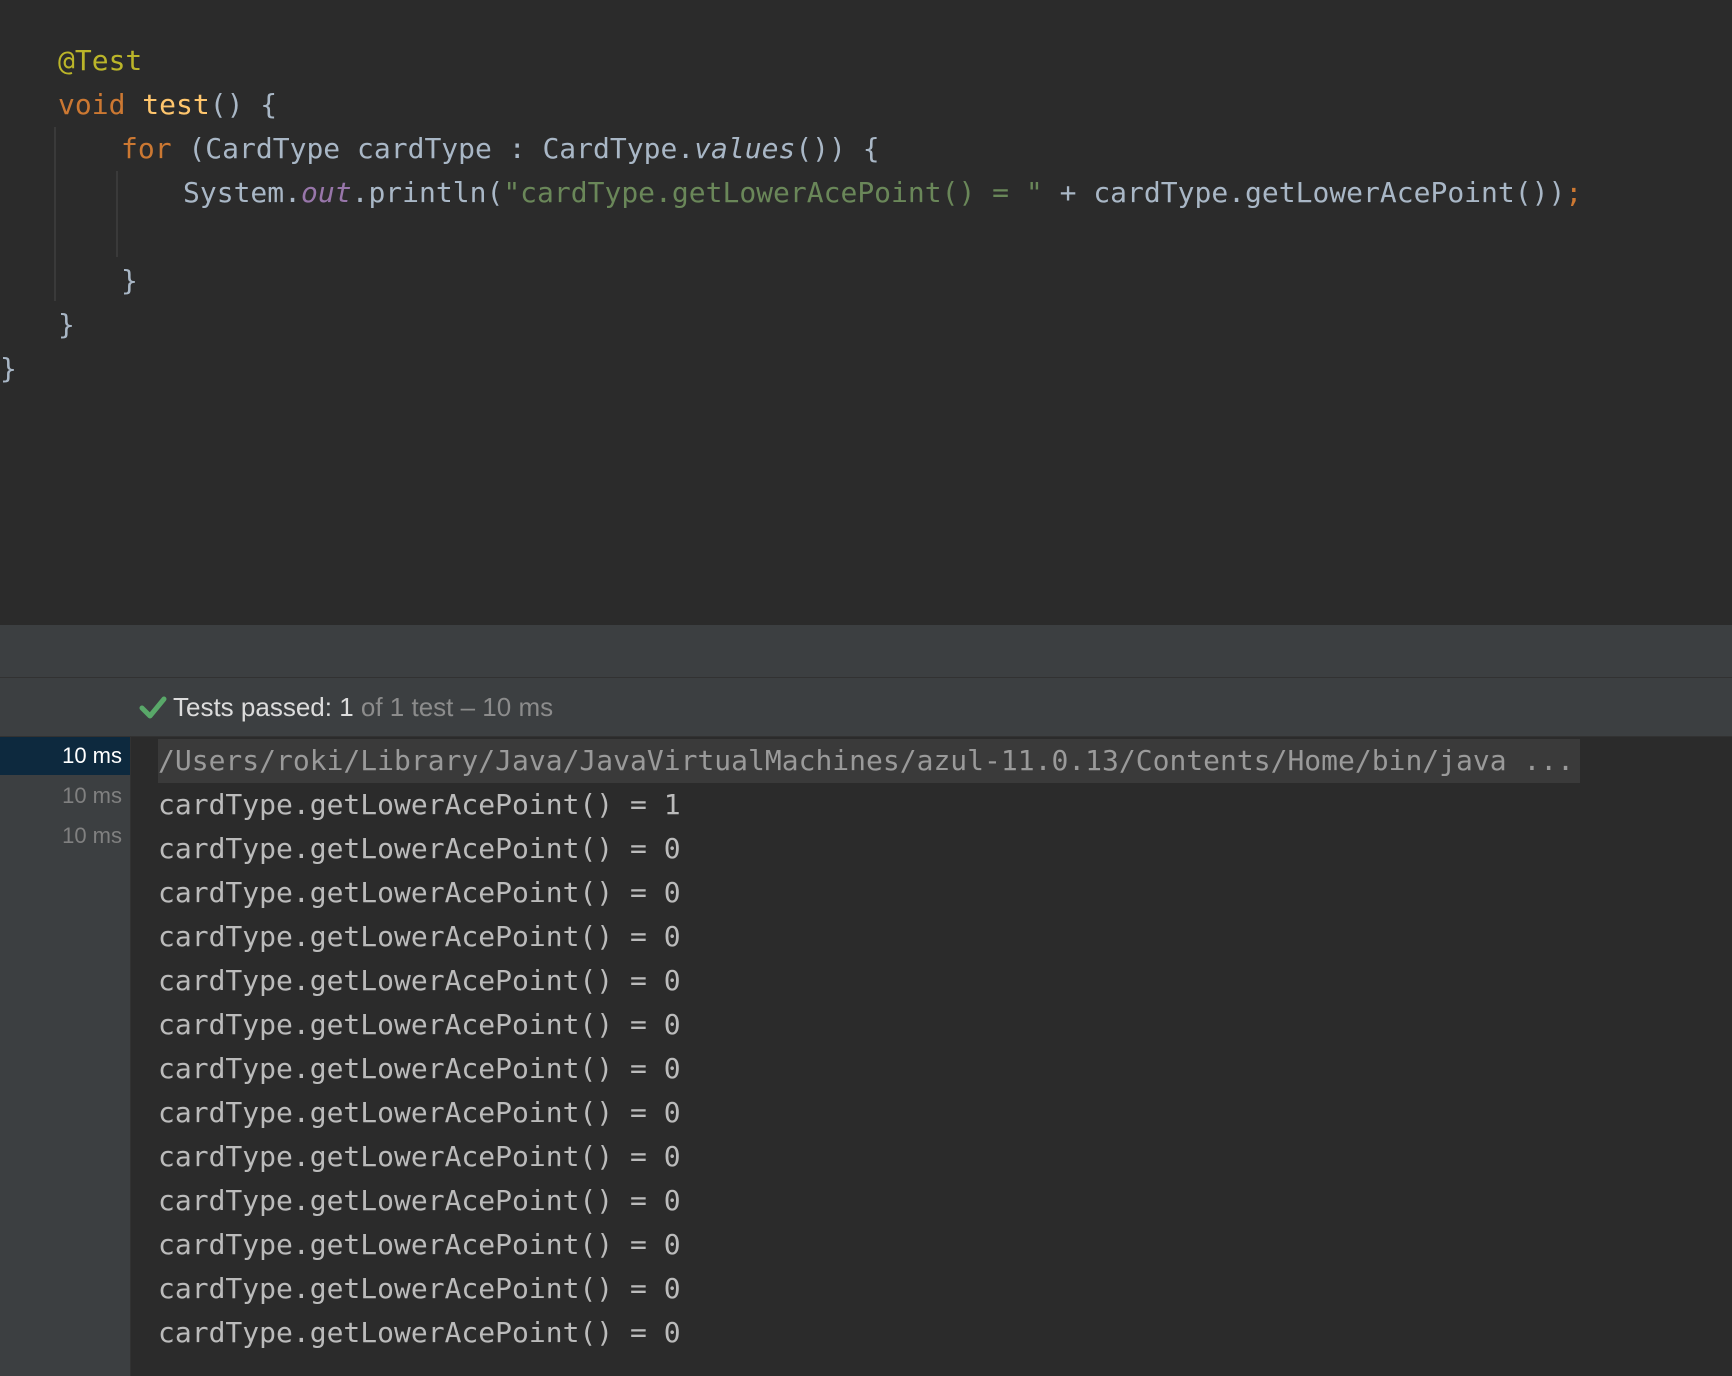 The image size is (1732, 1376). Describe the element at coordinates (242, 192) in the screenshot. I see `code-text: System.` at that location.